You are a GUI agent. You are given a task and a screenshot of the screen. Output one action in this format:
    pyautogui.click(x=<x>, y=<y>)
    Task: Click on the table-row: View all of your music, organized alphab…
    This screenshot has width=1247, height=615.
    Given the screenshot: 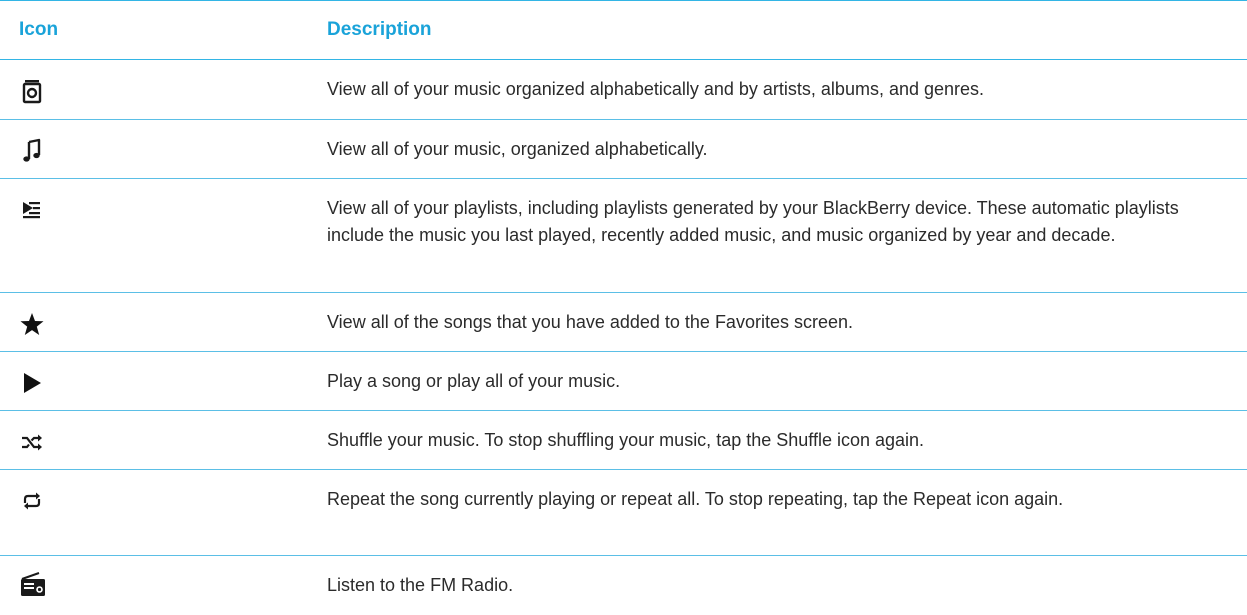 What is the action you would take?
    pyautogui.click(x=623, y=149)
    